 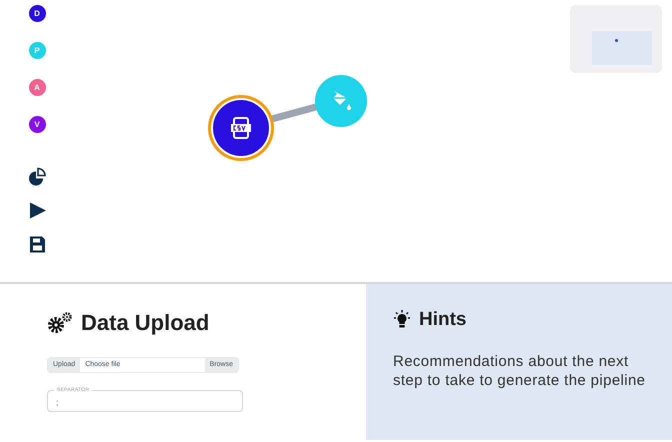 What do you see at coordinates (60, 323) in the screenshot?
I see `gears-icon` at bounding box center [60, 323].